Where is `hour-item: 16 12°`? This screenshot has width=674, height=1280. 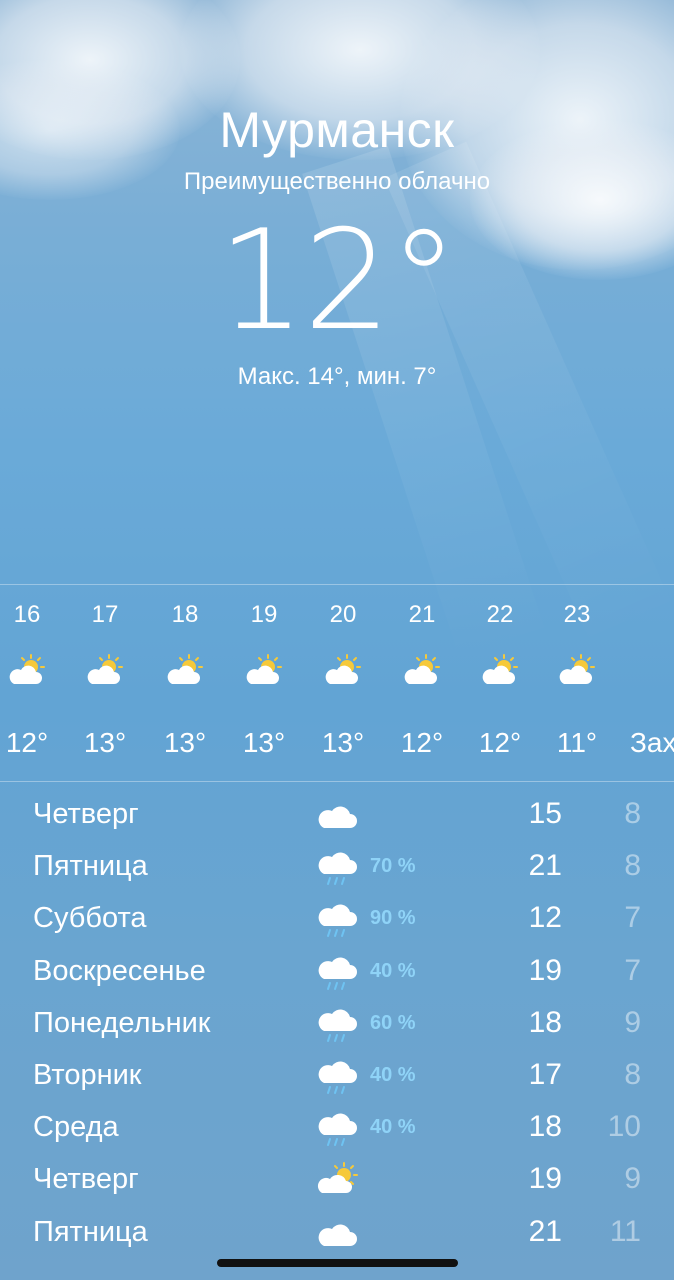
hour-item: 16 12° is located at coordinates (33, 683).